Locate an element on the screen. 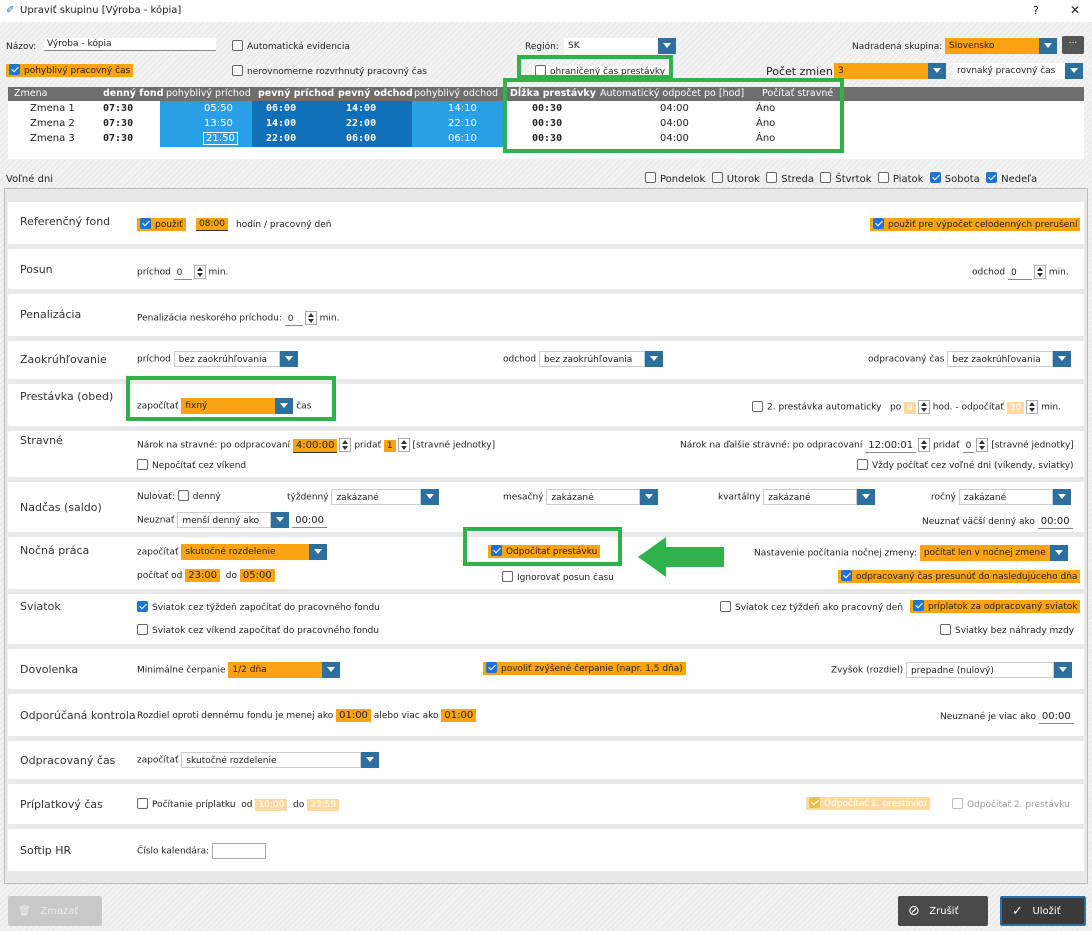  round-worked: odpracovaný čas bez zaokrúhľovania is located at coordinates (970, 359).